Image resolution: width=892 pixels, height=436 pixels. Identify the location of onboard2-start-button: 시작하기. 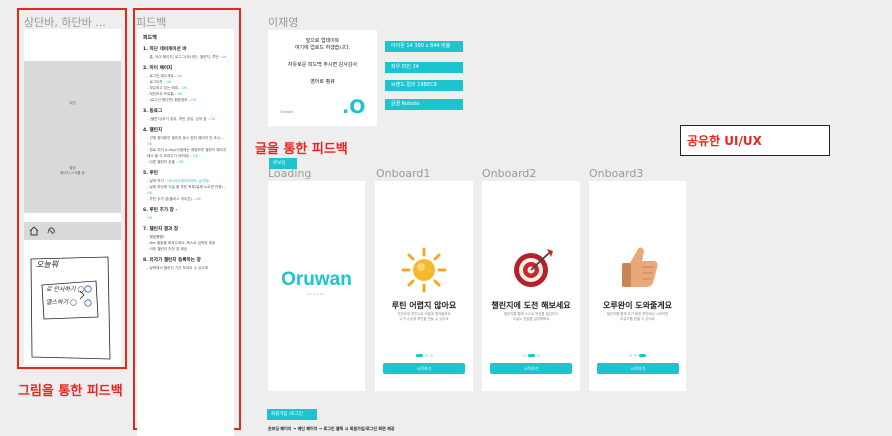
(531, 368).